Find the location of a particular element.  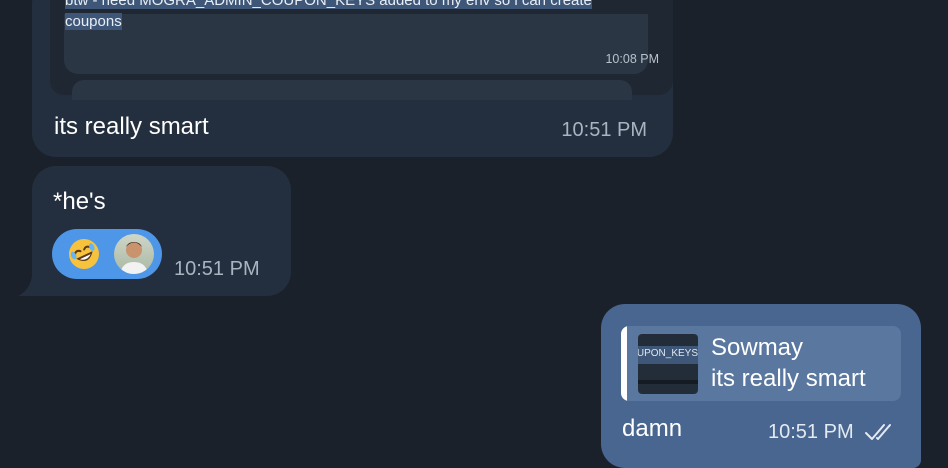

rolling-on-floor-laughing-icon is located at coordinates (84, 254).